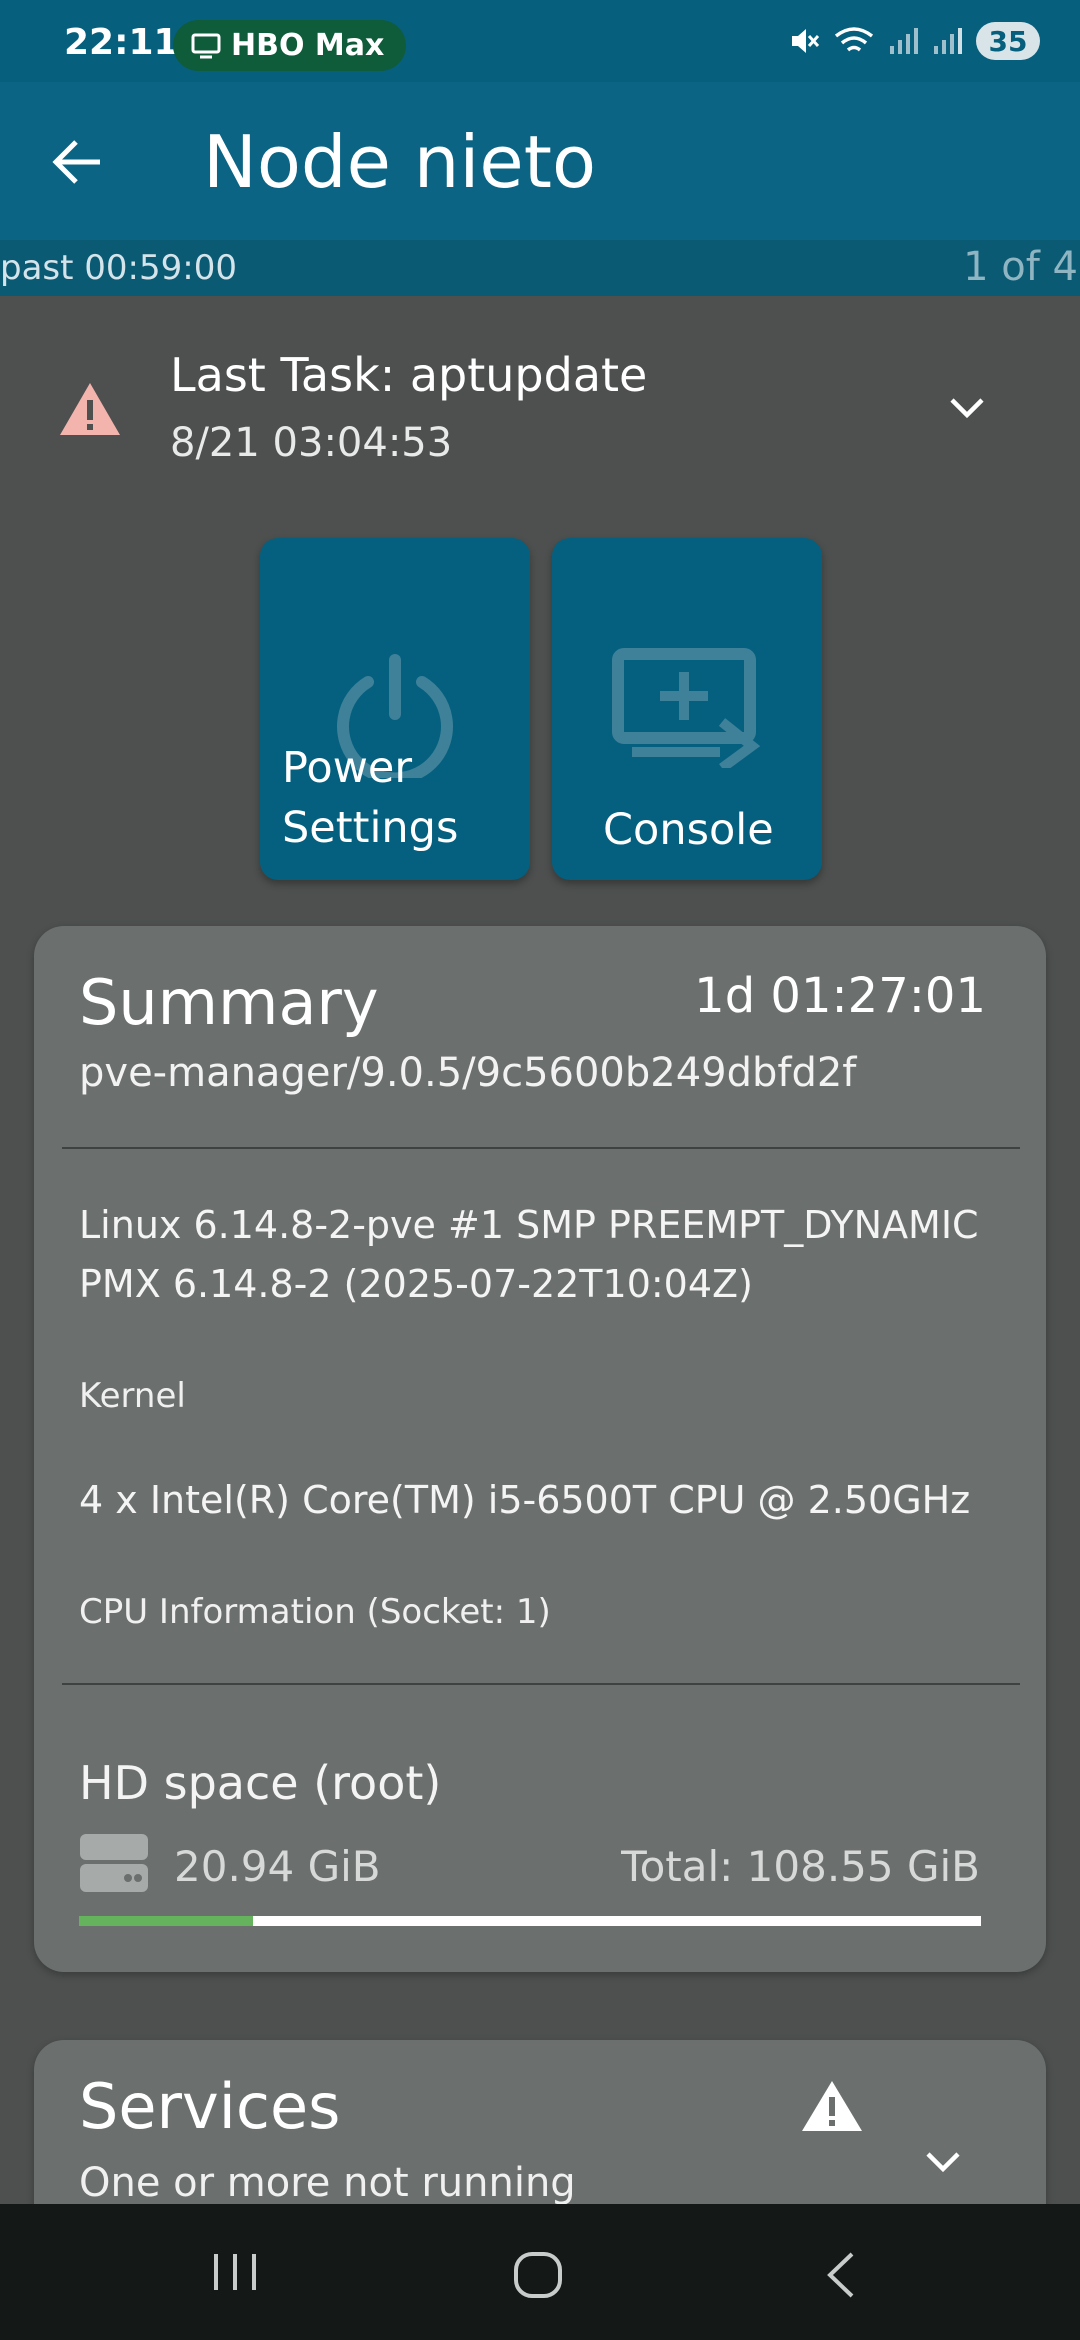 This screenshot has height=2340, width=1080. I want to click on status-icons: 35, so click(914, 41).